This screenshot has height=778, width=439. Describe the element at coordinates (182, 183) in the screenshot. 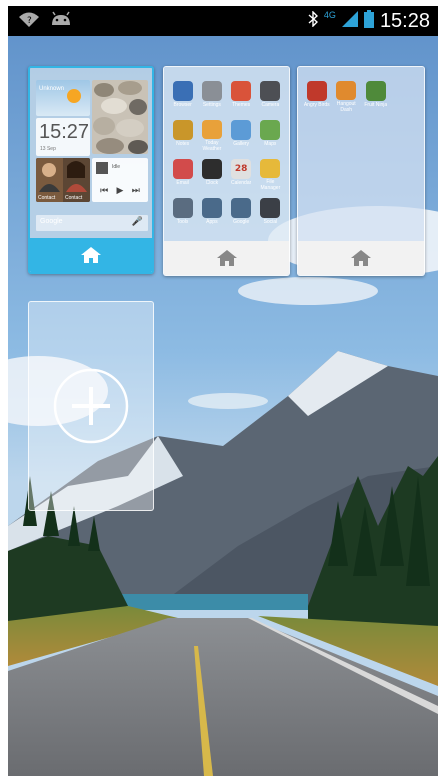

I see `app-label: Email` at that location.